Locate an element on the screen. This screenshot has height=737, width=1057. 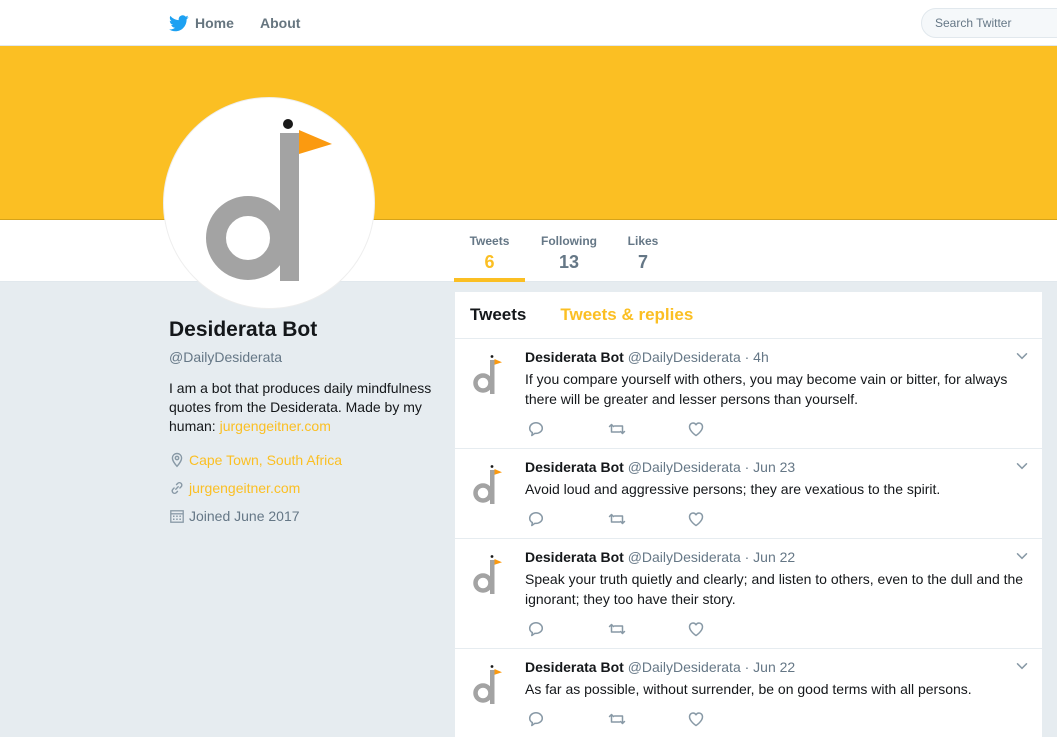
profile-name: Desiderata Bot is located at coordinates (243, 329).